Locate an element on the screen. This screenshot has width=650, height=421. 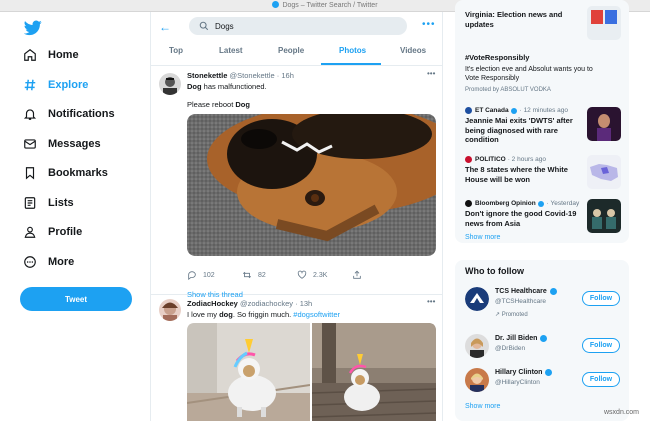
search-icon is located at coordinates (204, 26).